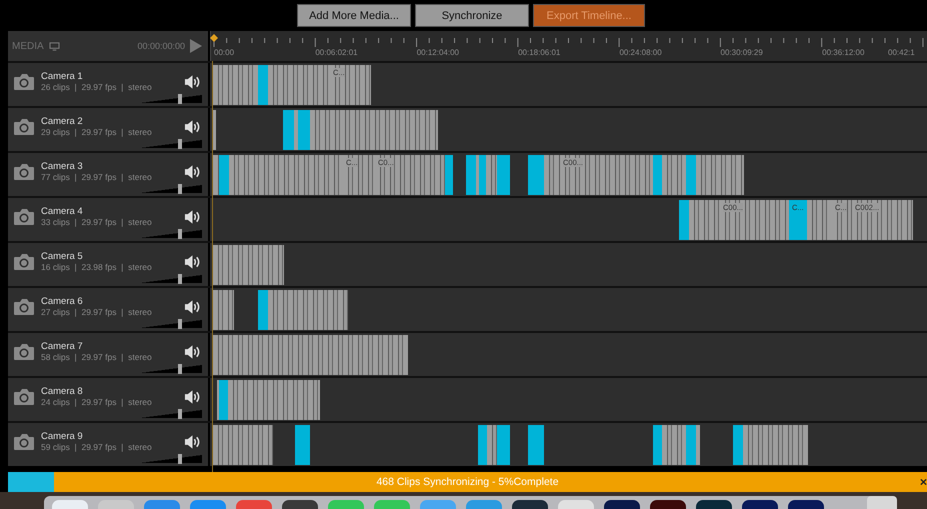 The width and height of the screenshot is (927, 509). Describe the element at coordinates (96, 177) in the screenshot. I see `track-info: 77 clips | 29.97 fps | stereo` at that location.